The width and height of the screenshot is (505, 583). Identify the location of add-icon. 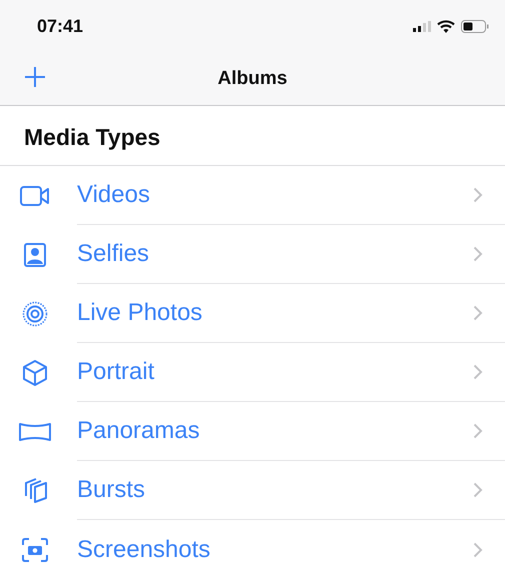
(35, 77).